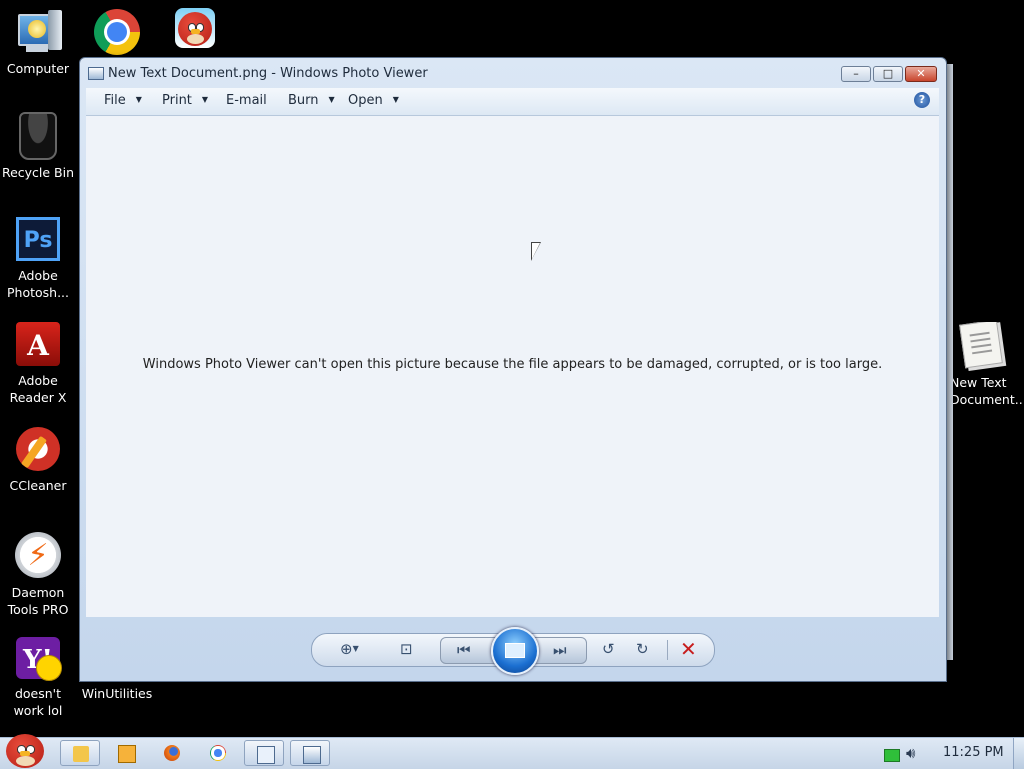 The image size is (1024, 769). What do you see at coordinates (608, 649) in the screenshot?
I see `rotate-counterclockwise-icon: ↺` at bounding box center [608, 649].